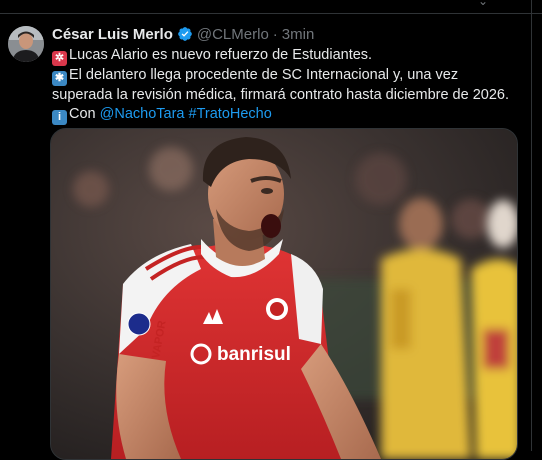  What do you see at coordinates (271, 7) in the screenshot?
I see `previous-tweet-edge: ⌄` at bounding box center [271, 7].